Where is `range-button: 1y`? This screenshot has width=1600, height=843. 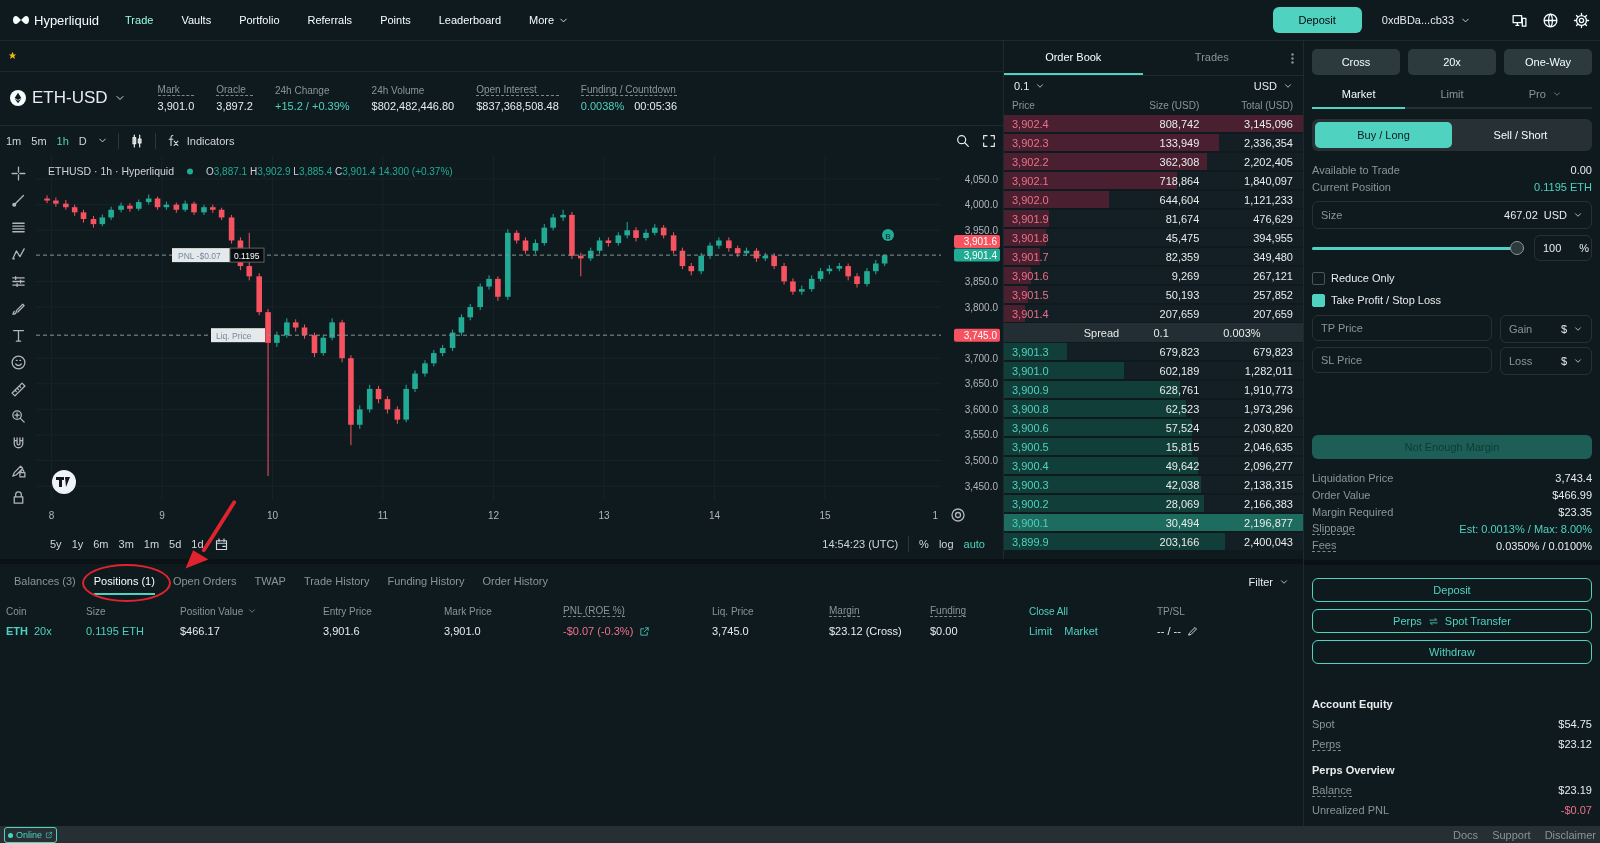 range-button: 1y is located at coordinates (77, 544).